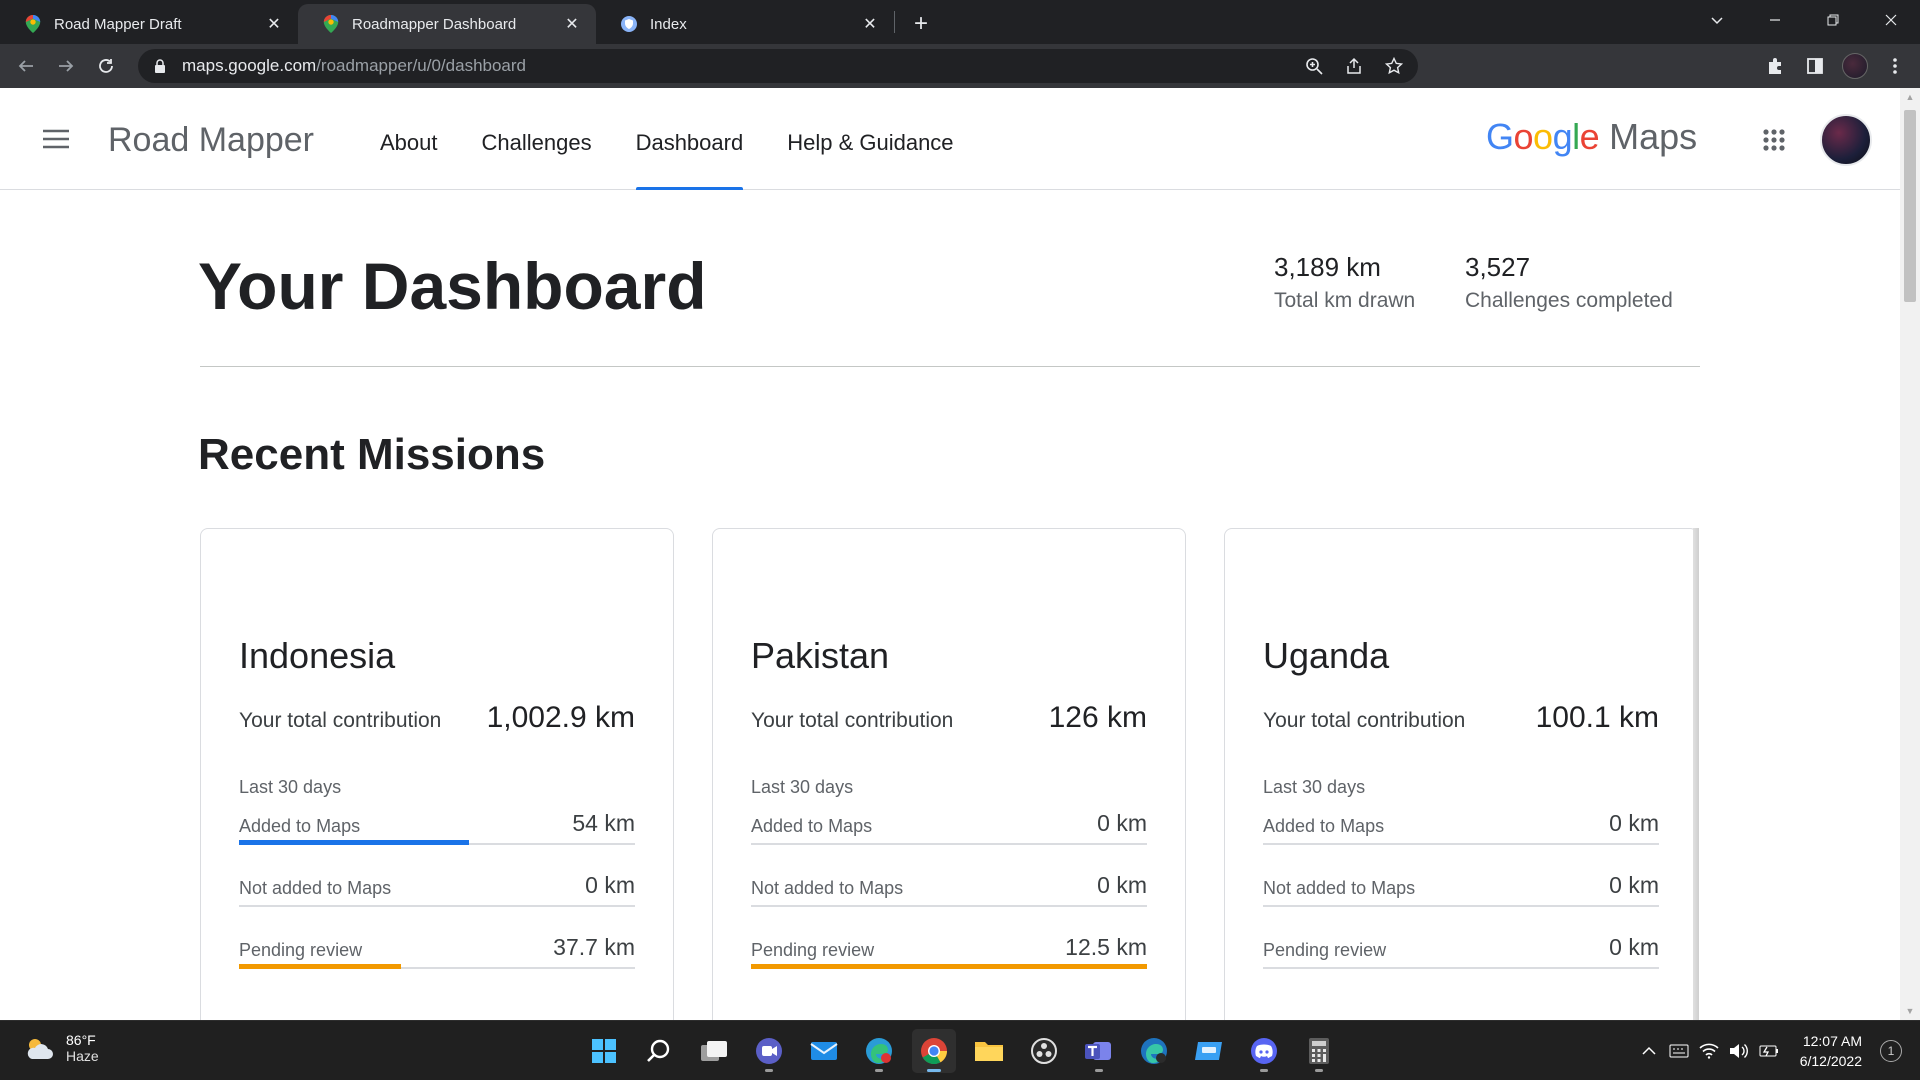 The height and width of the screenshot is (1081, 1920). I want to click on wifi-icon, so click(1709, 1051).